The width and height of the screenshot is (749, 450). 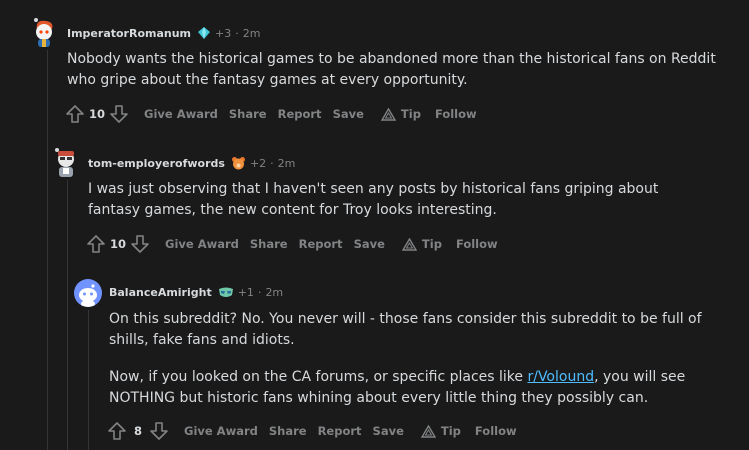 What do you see at coordinates (560, 377) in the screenshot?
I see `subreddit-link: r/Volound` at bounding box center [560, 377].